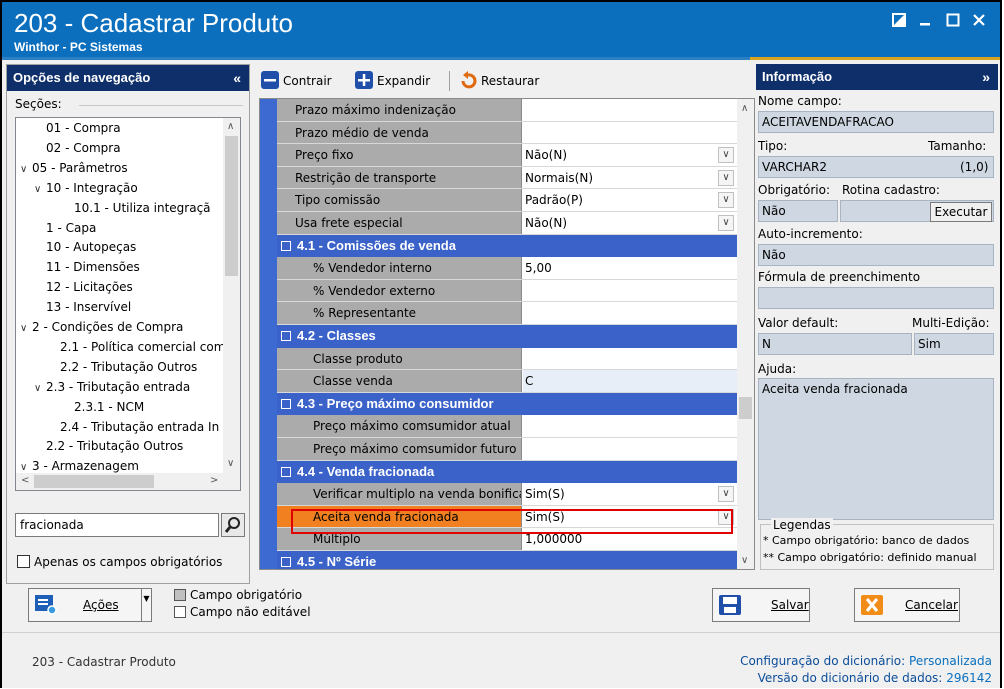 The image size is (1004, 689). I want to click on category-header: 4.2 - Classes, so click(507, 336).